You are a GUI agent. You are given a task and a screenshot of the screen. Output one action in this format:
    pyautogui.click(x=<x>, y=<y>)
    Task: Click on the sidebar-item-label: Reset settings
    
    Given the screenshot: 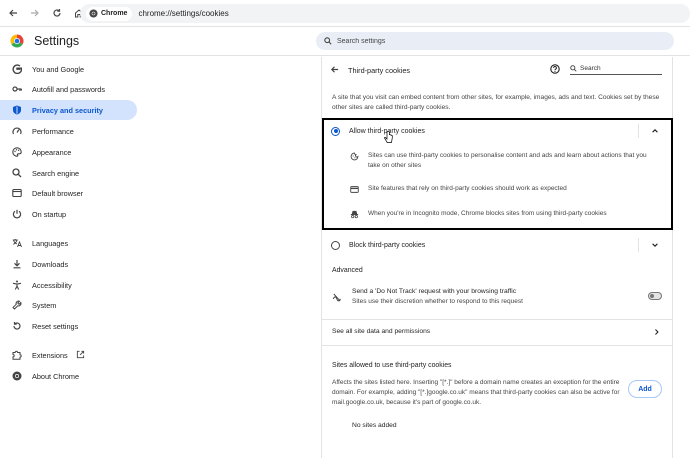 What is the action you would take?
    pyautogui.click(x=55, y=326)
    